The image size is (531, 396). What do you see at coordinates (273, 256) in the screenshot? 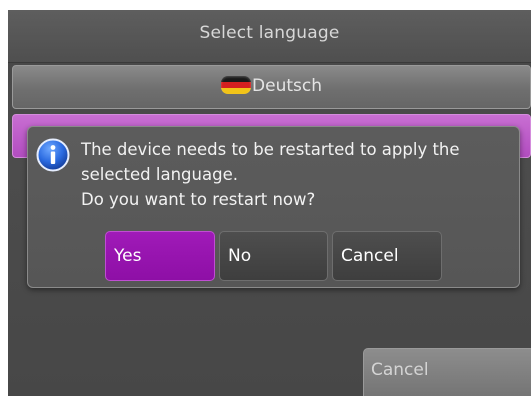
I see `no-button: No` at bounding box center [273, 256].